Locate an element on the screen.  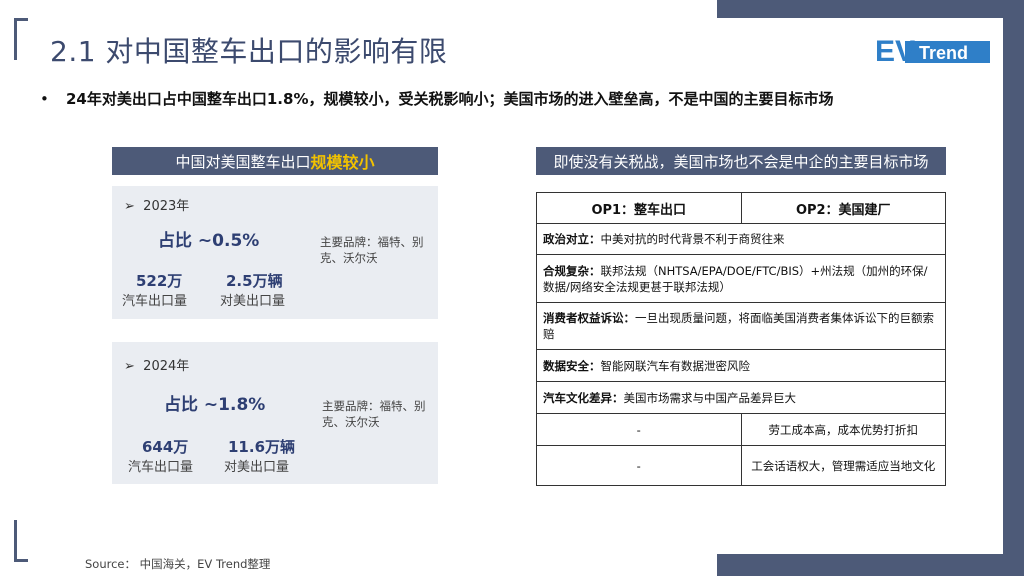
table-row: 消费者权益诉讼：一旦出现质量问题，将面临美国消费者集体诉讼下的巨额索赔 is located at coordinates (741, 326).